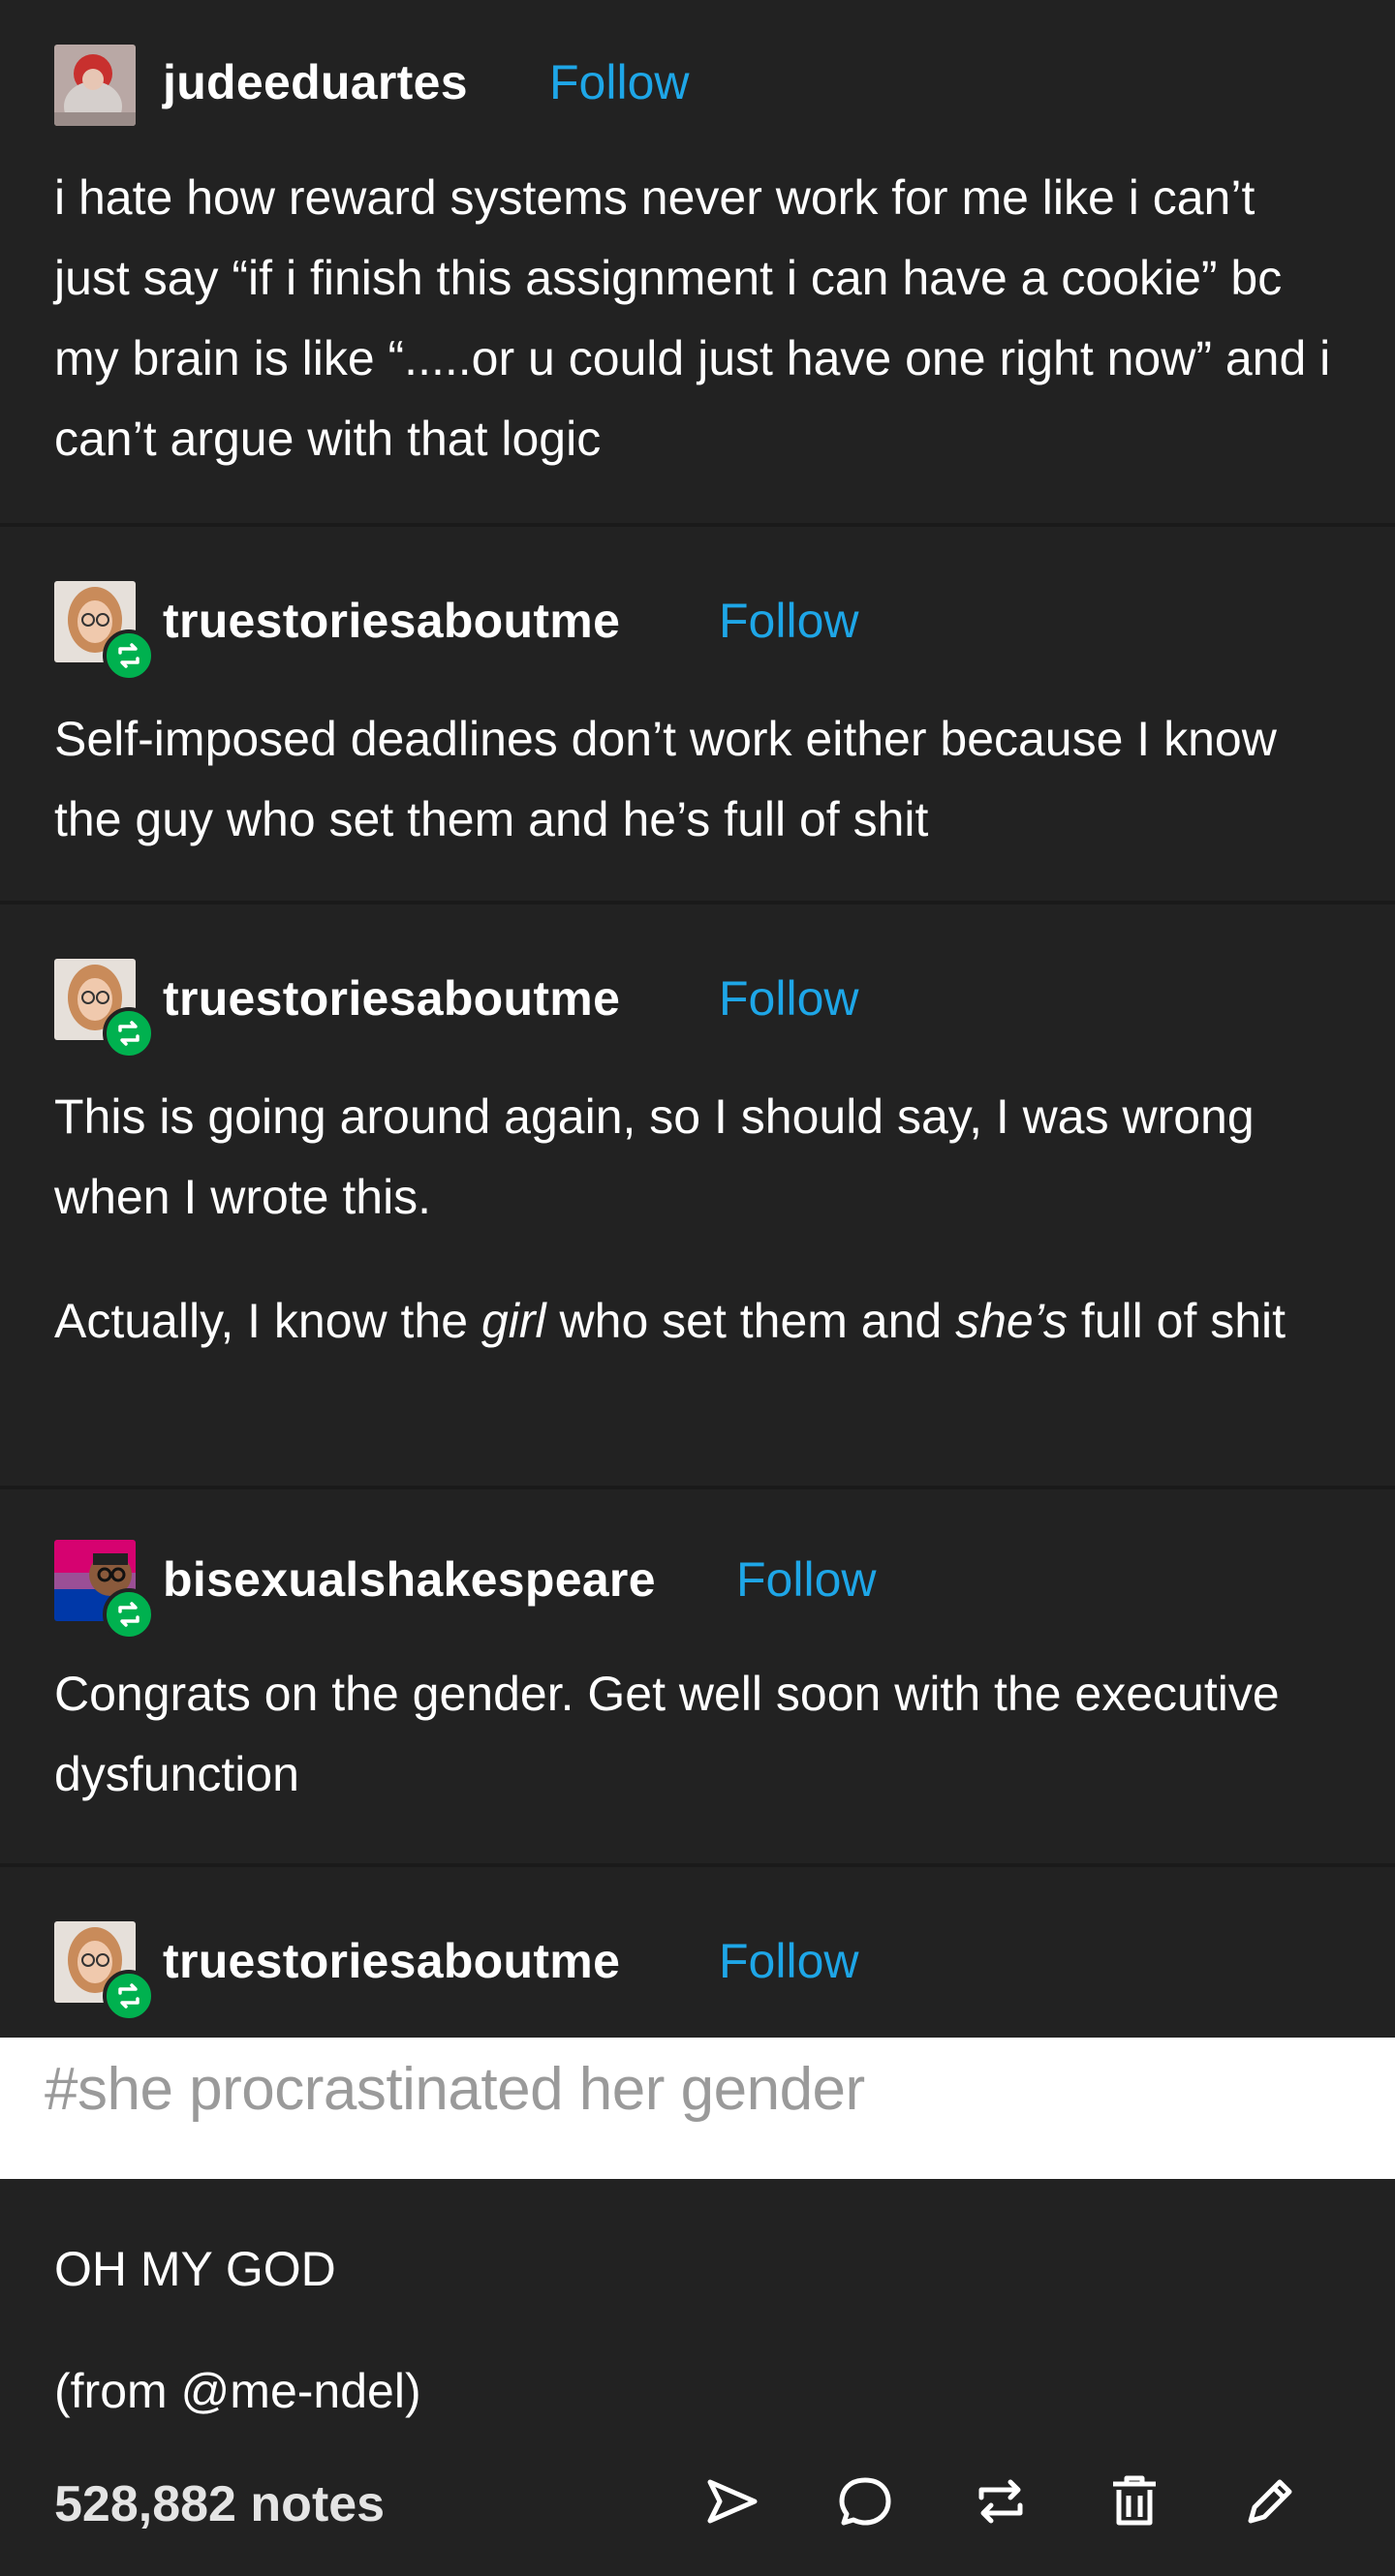 Image resolution: width=1395 pixels, height=2576 pixels. I want to click on username: judeeduartes, so click(315, 82).